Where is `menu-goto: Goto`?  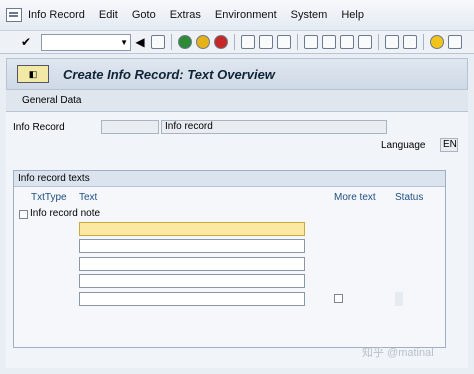
menu-goto: Goto is located at coordinates (144, 15).